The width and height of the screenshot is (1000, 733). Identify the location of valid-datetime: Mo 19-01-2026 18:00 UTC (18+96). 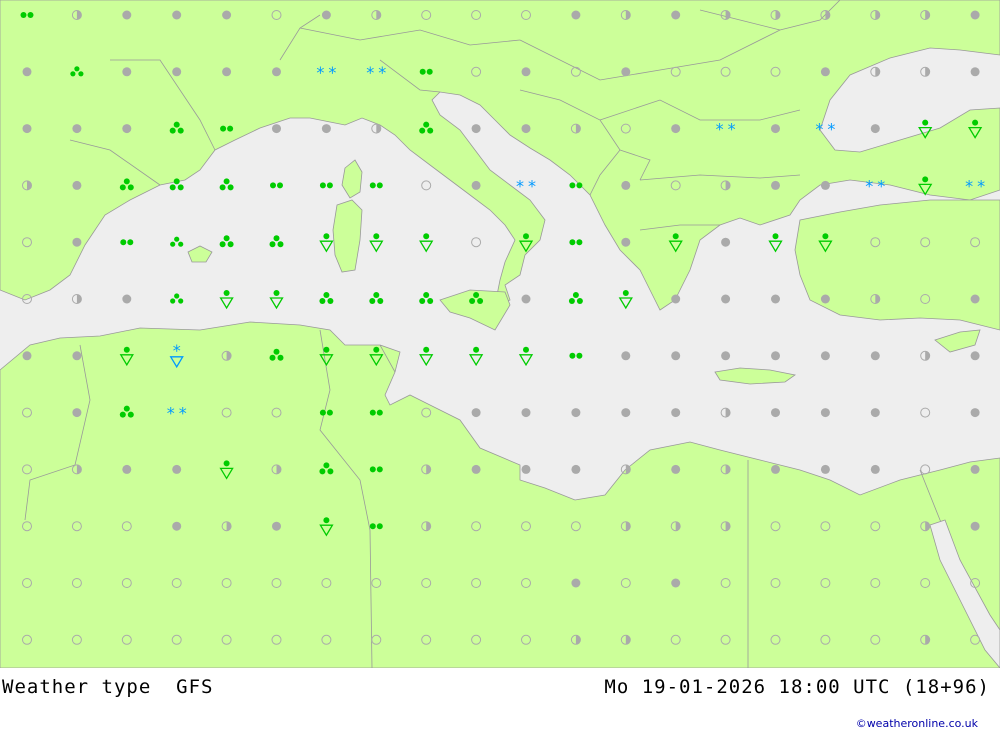
(797, 687).